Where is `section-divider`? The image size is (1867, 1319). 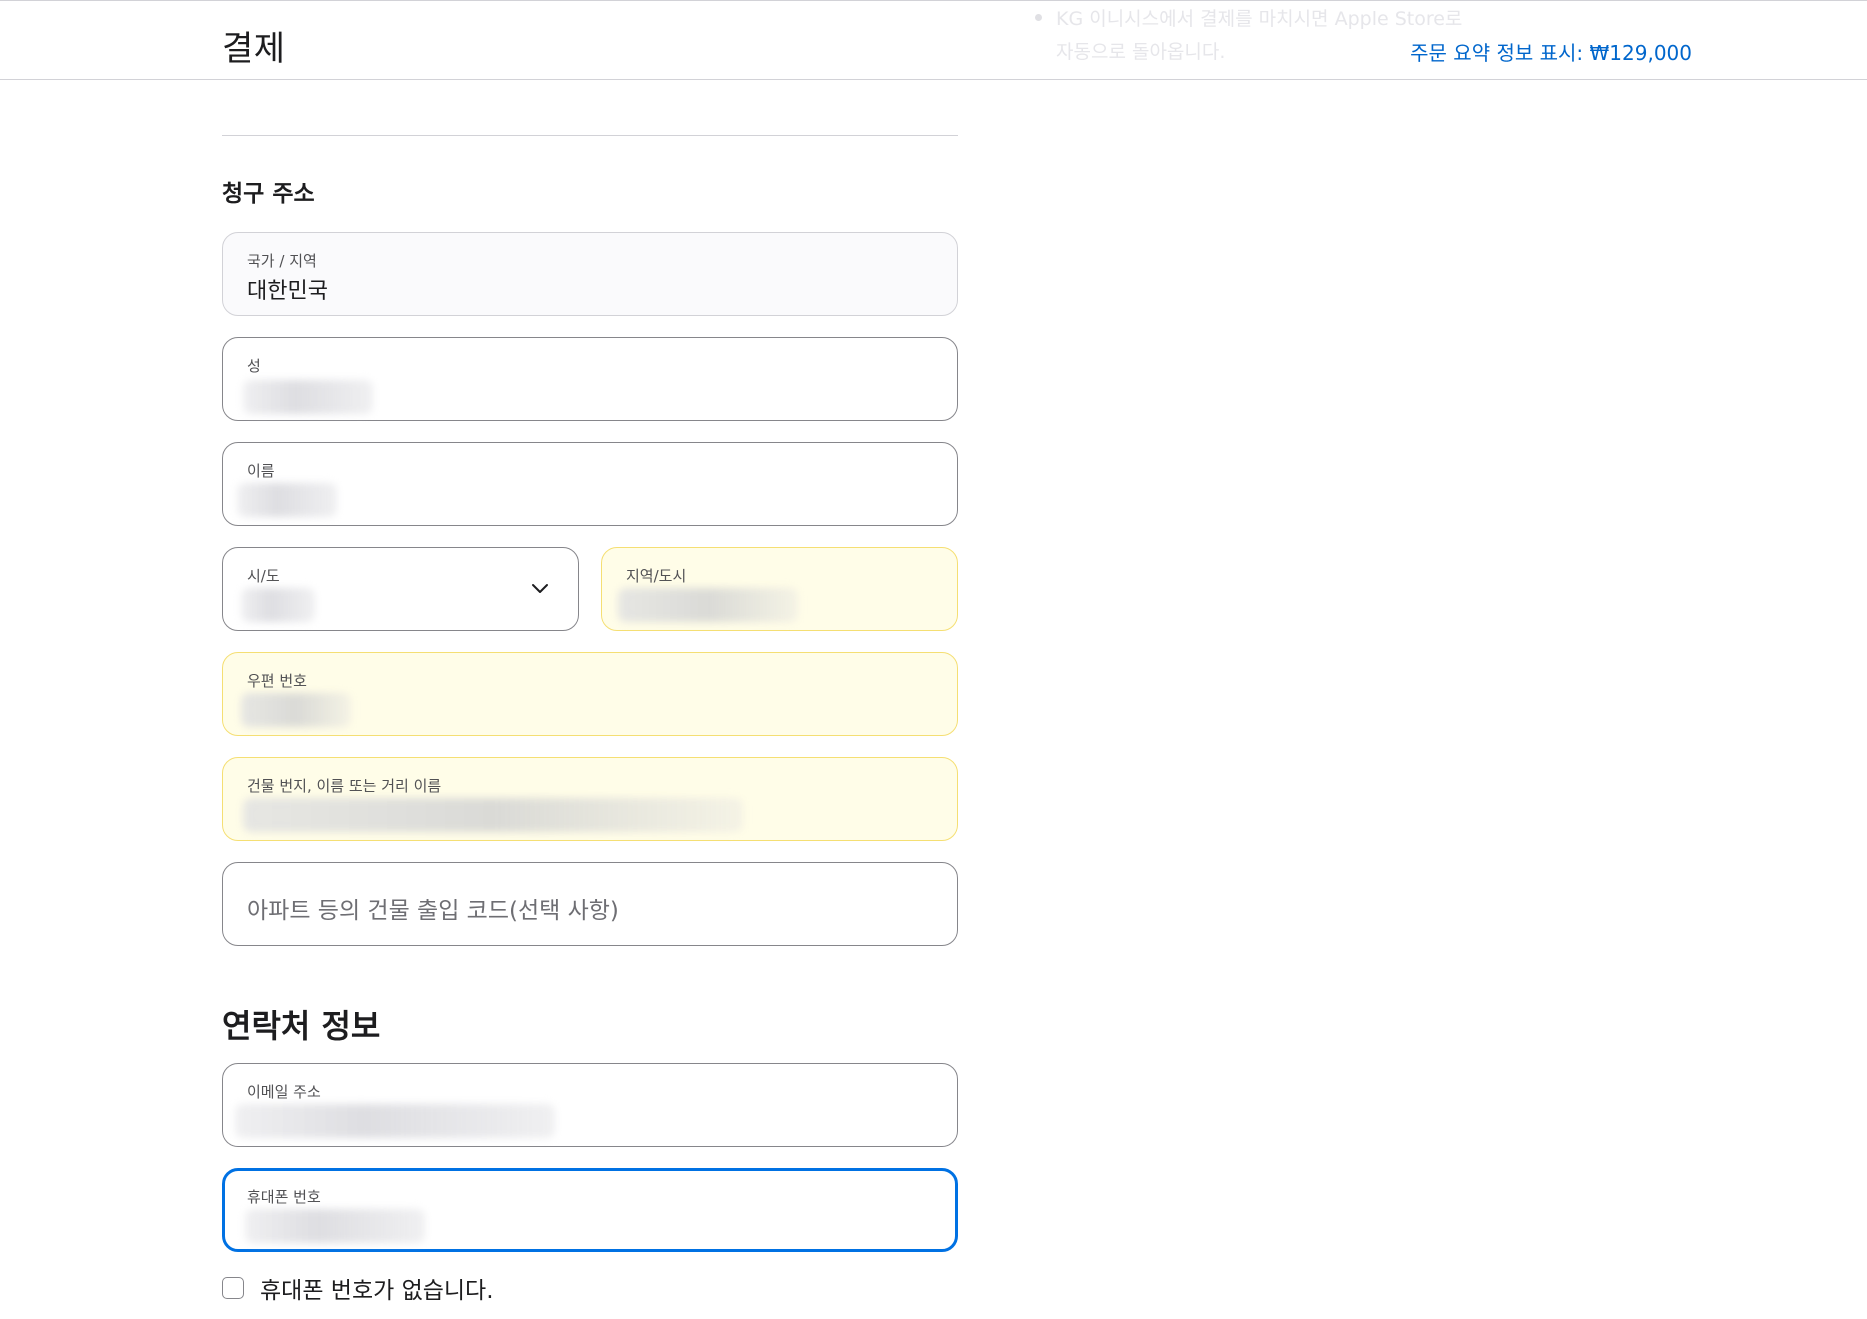
section-divider is located at coordinates (590, 135).